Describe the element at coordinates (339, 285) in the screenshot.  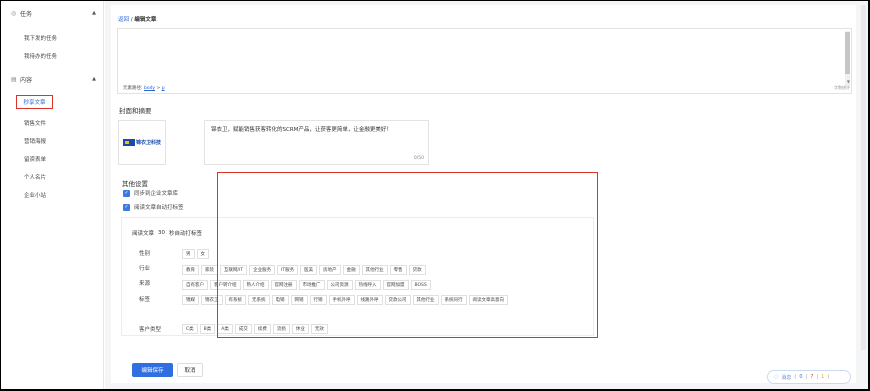
I see `tag-chip: 公司资源` at that location.